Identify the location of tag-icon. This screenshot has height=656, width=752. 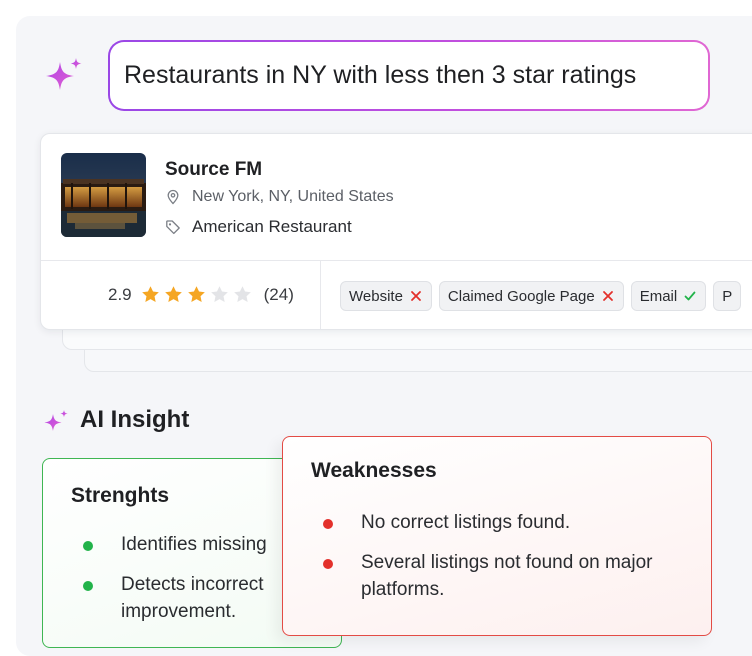
(173, 227).